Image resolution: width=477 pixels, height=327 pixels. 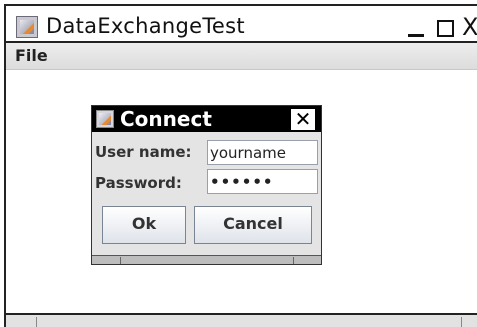 What do you see at coordinates (446, 28) in the screenshot?
I see `maximize-icon` at bounding box center [446, 28].